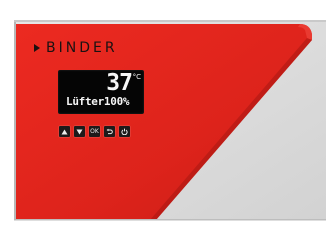 This screenshot has width=326, height=240. What do you see at coordinates (82, 48) in the screenshot?
I see `brand-name: BINDER` at bounding box center [82, 48].